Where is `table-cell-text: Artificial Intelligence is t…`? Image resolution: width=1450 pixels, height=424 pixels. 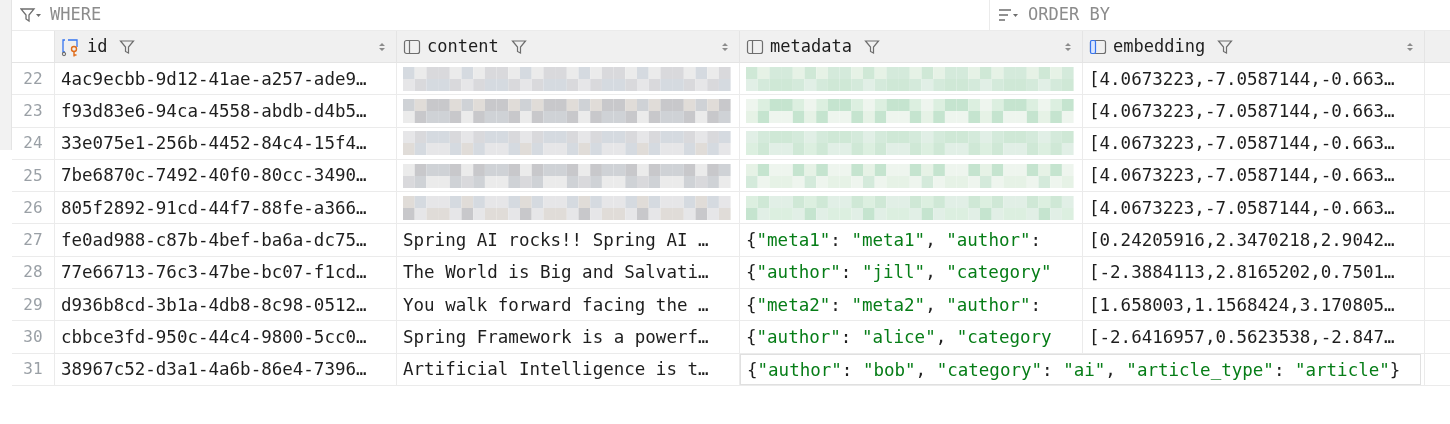
table-cell-text: Artificial Intelligence is t… is located at coordinates (556, 370).